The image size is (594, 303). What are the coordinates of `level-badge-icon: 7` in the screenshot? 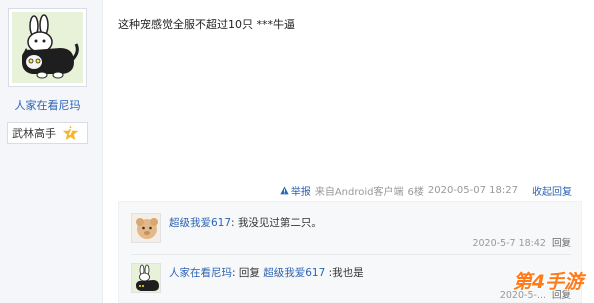 It's located at (70, 133).